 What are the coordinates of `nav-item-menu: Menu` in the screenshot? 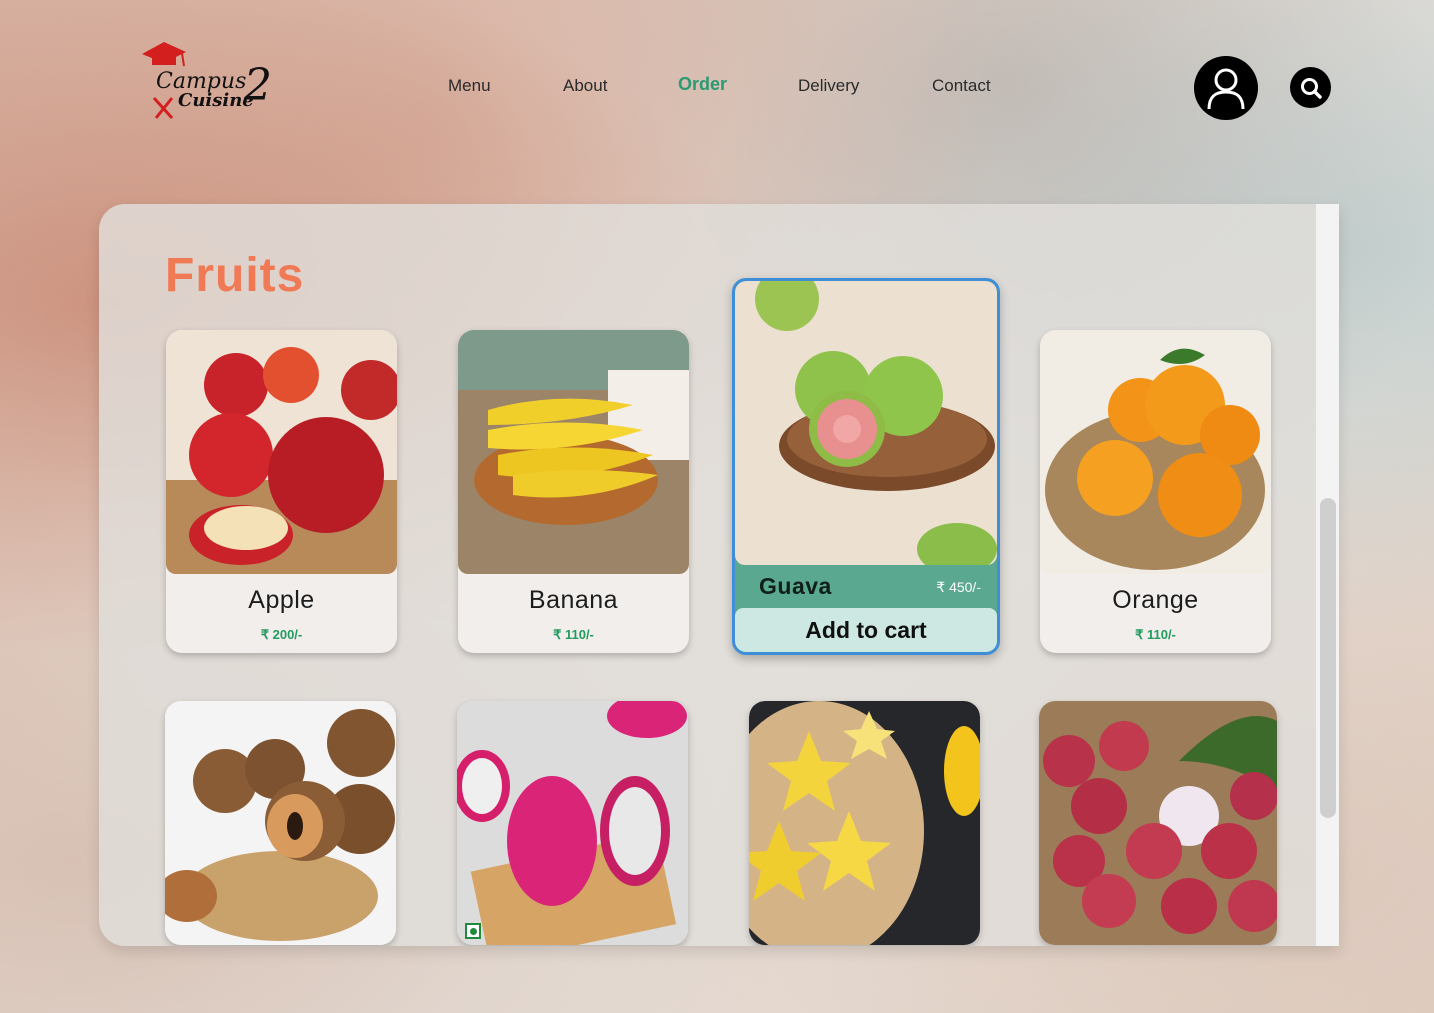 It's located at (469, 86).